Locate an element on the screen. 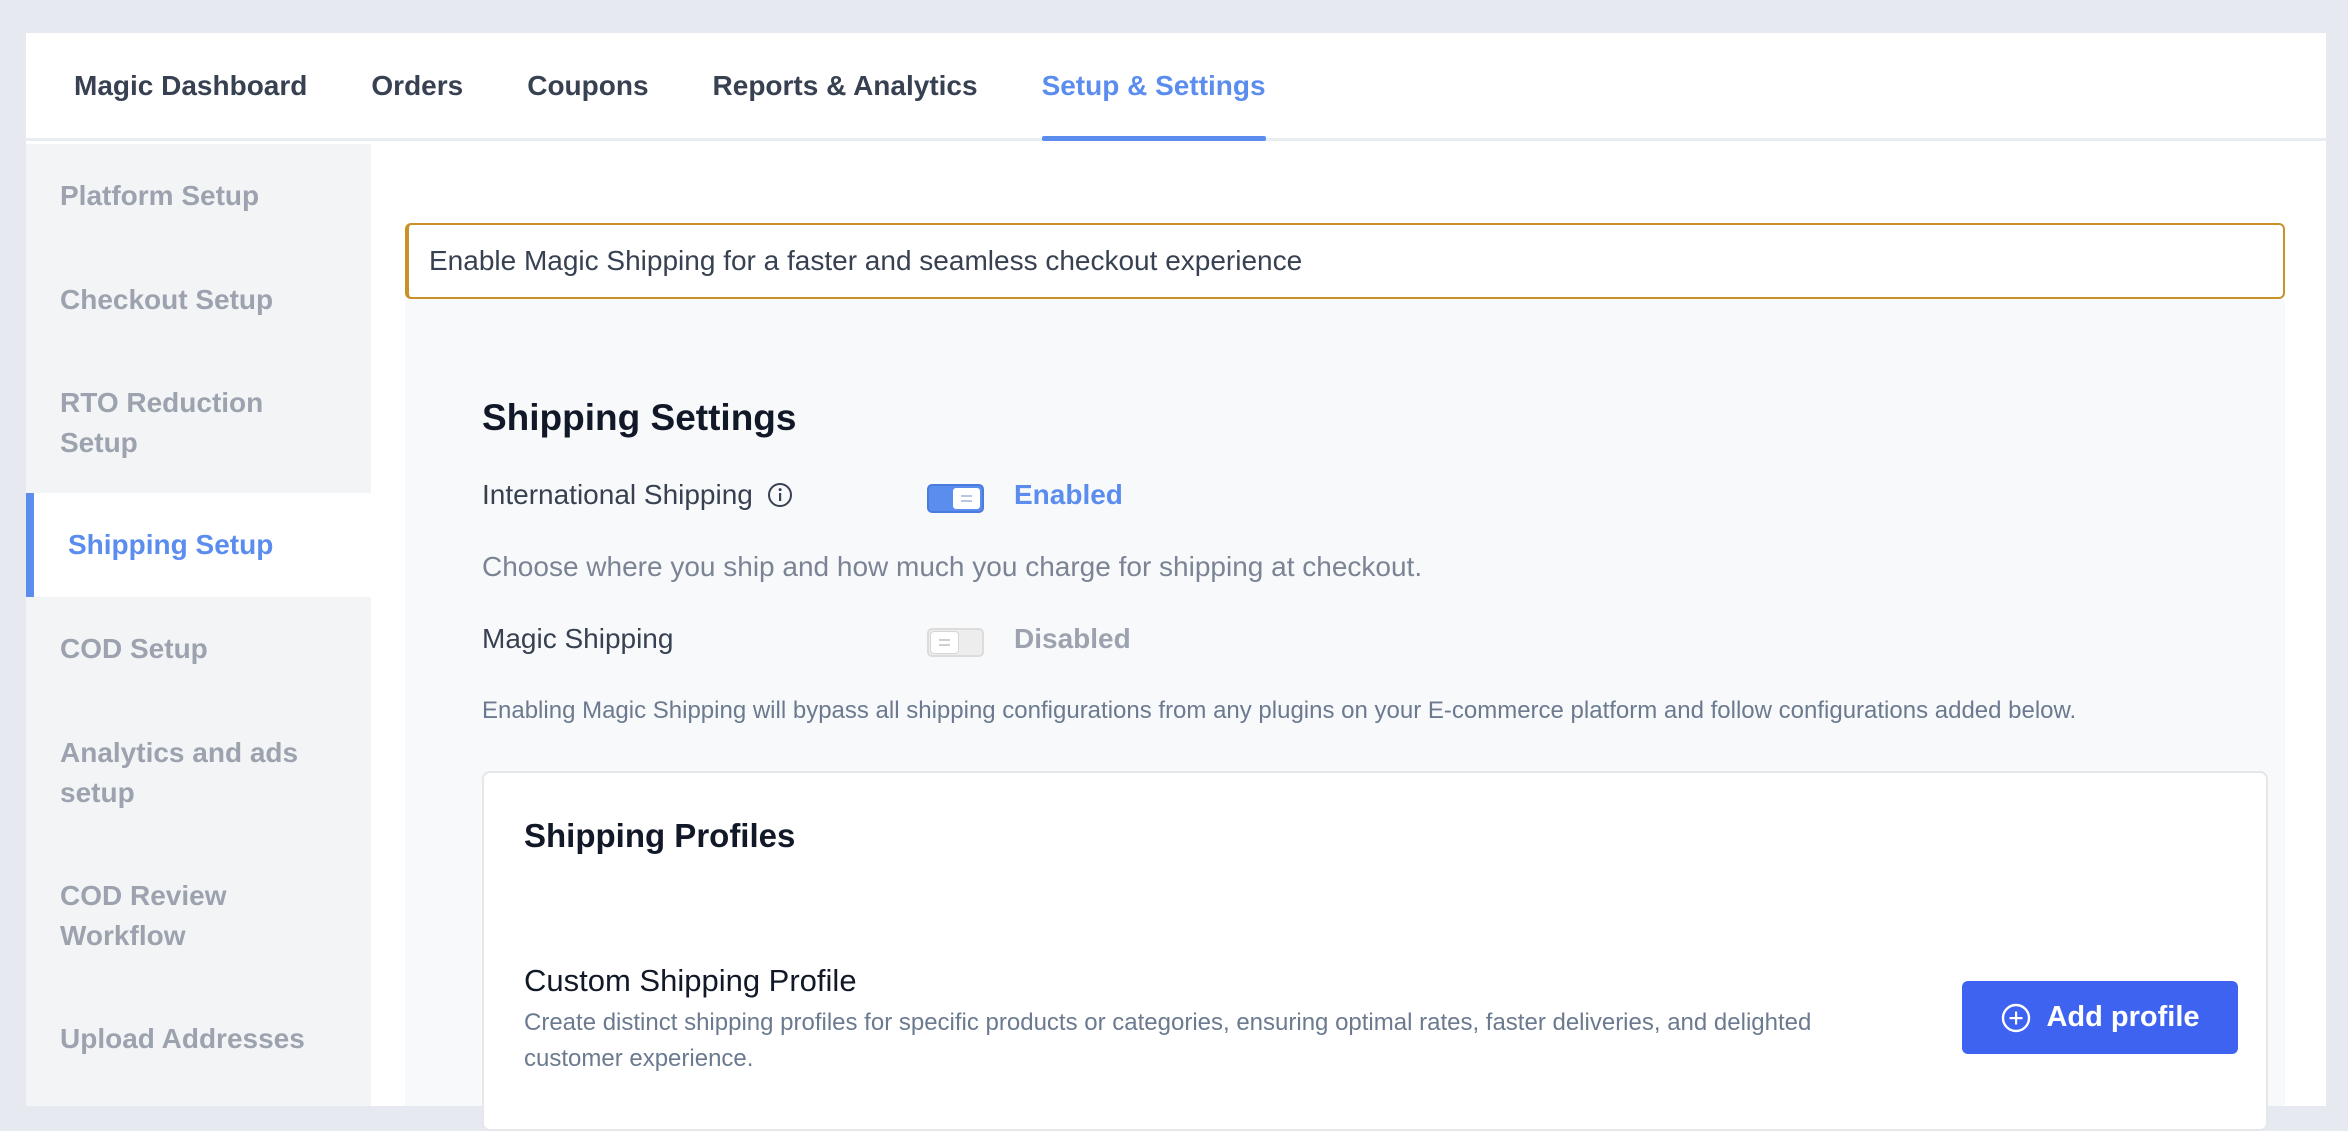 Image resolution: width=2348 pixels, height=1131 pixels. international-shipping-row: International Shipping is located at coordinates (637, 495).